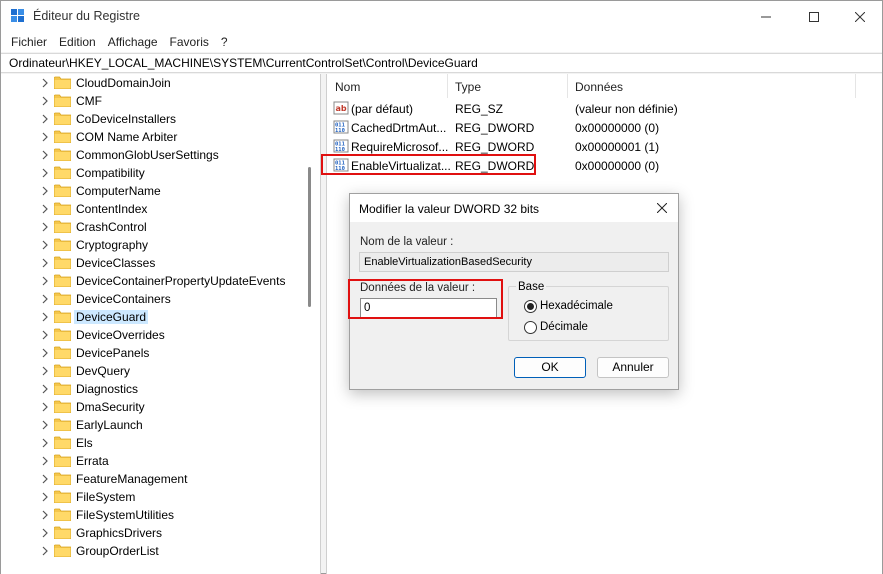 The width and height of the screenshot is (883, 574). I want to click on tree-item: CoDeviceInstallers, so click(153, 119).